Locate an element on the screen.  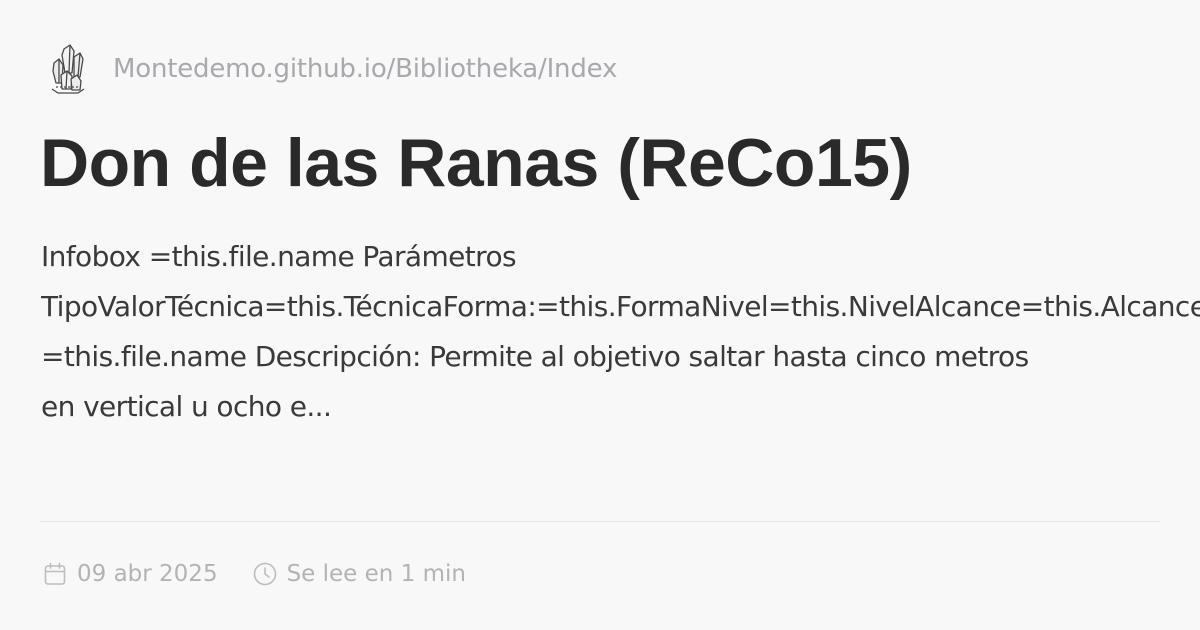
divider is located at coordinates (600, 521).